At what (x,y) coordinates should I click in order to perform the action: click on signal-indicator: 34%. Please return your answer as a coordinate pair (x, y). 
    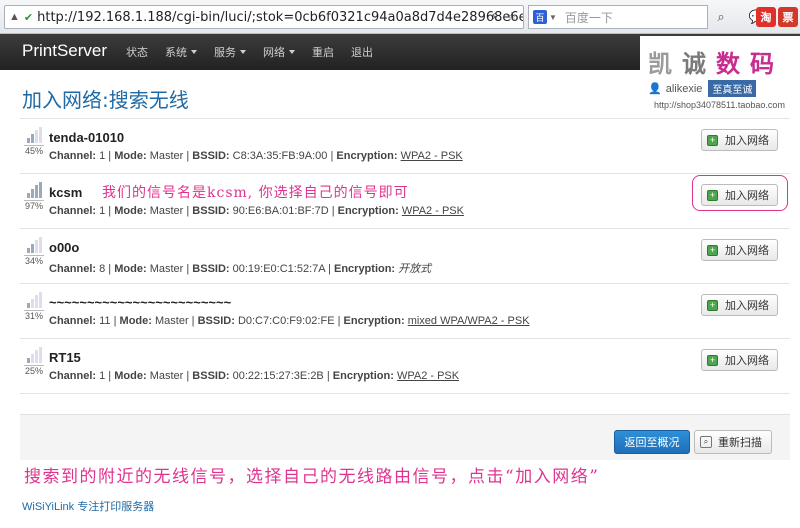
    Looking at the image, I should click on (34, 251).